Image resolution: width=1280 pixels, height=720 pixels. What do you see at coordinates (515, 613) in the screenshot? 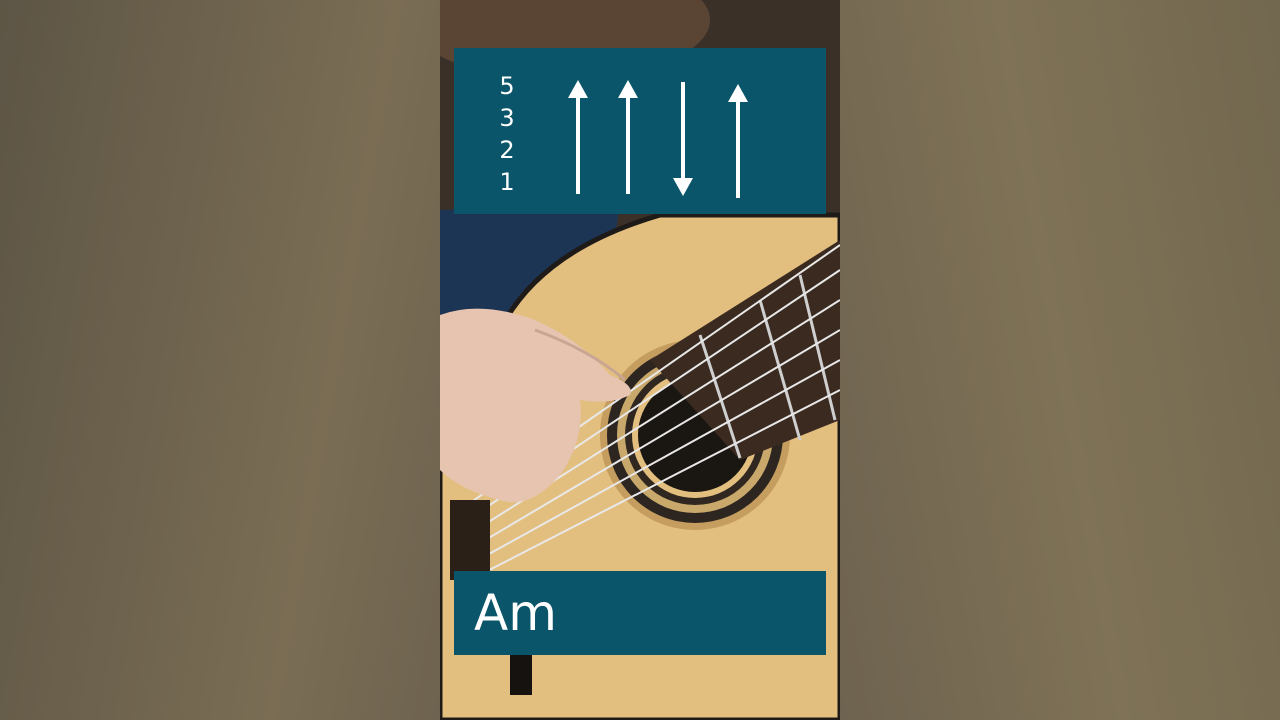
I see `chord-label: Am` at bounding box center [515, 613].